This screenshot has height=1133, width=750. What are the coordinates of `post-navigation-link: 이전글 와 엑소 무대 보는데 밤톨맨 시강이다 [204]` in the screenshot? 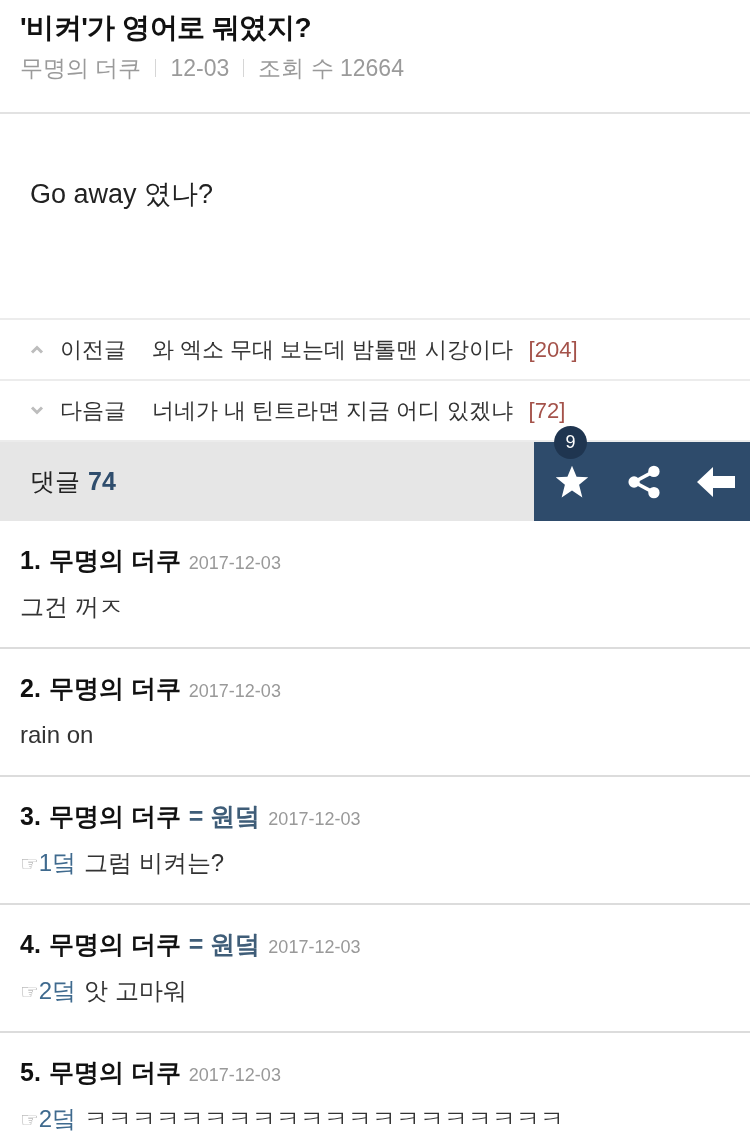 It's located at (375, 350).